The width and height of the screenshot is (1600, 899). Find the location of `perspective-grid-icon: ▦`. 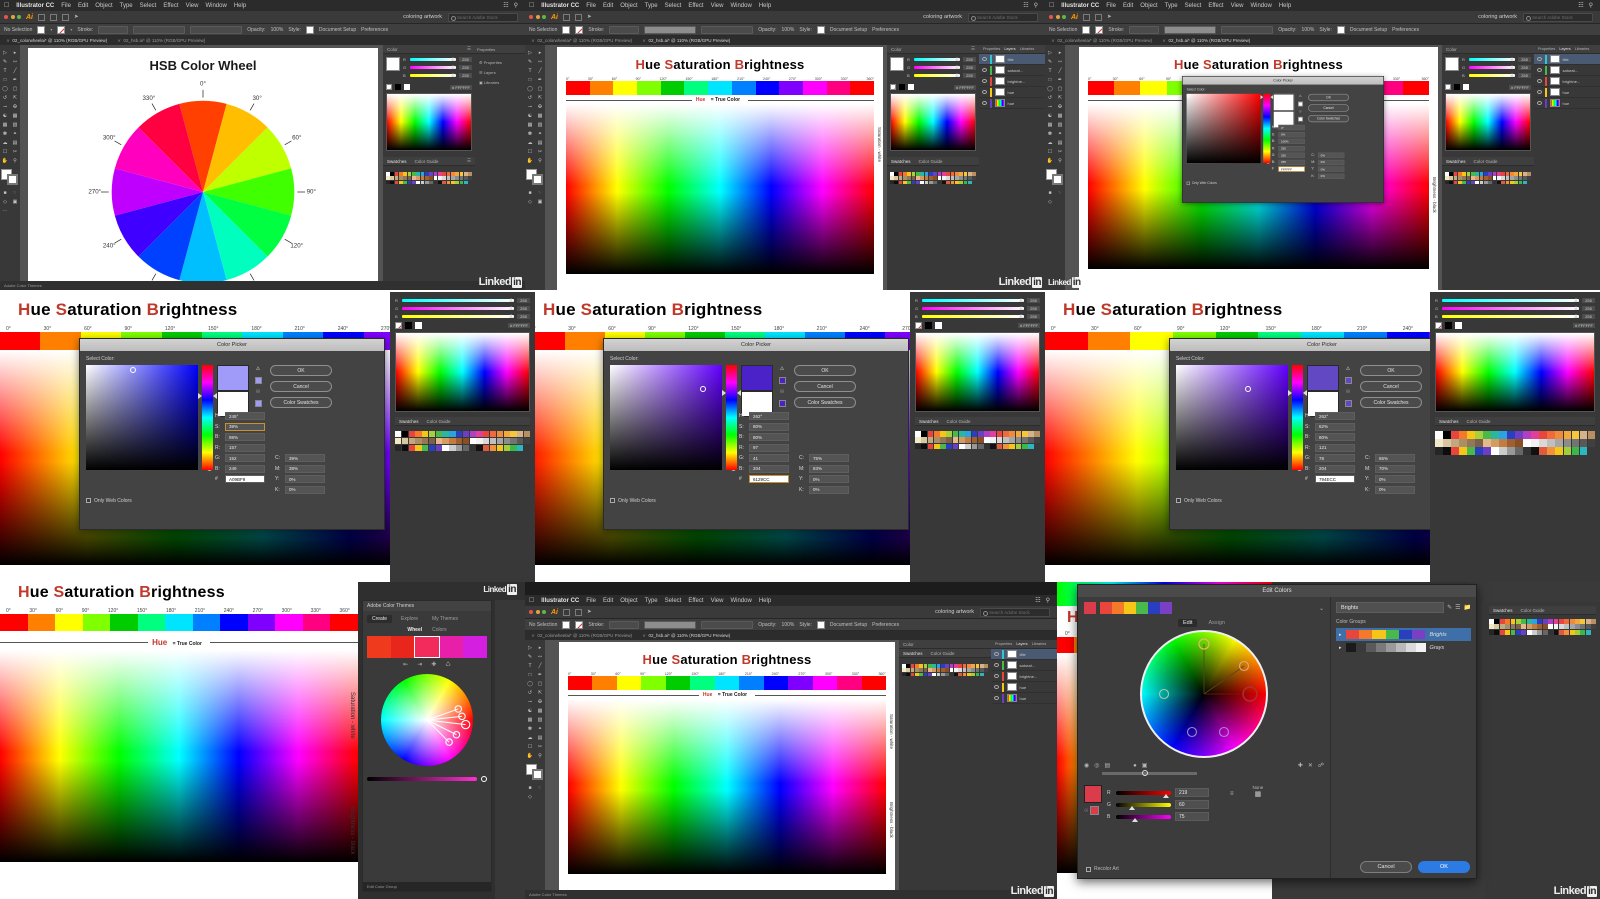

perspective-grid-icon: ▦ is located at coordinates (540, 710).